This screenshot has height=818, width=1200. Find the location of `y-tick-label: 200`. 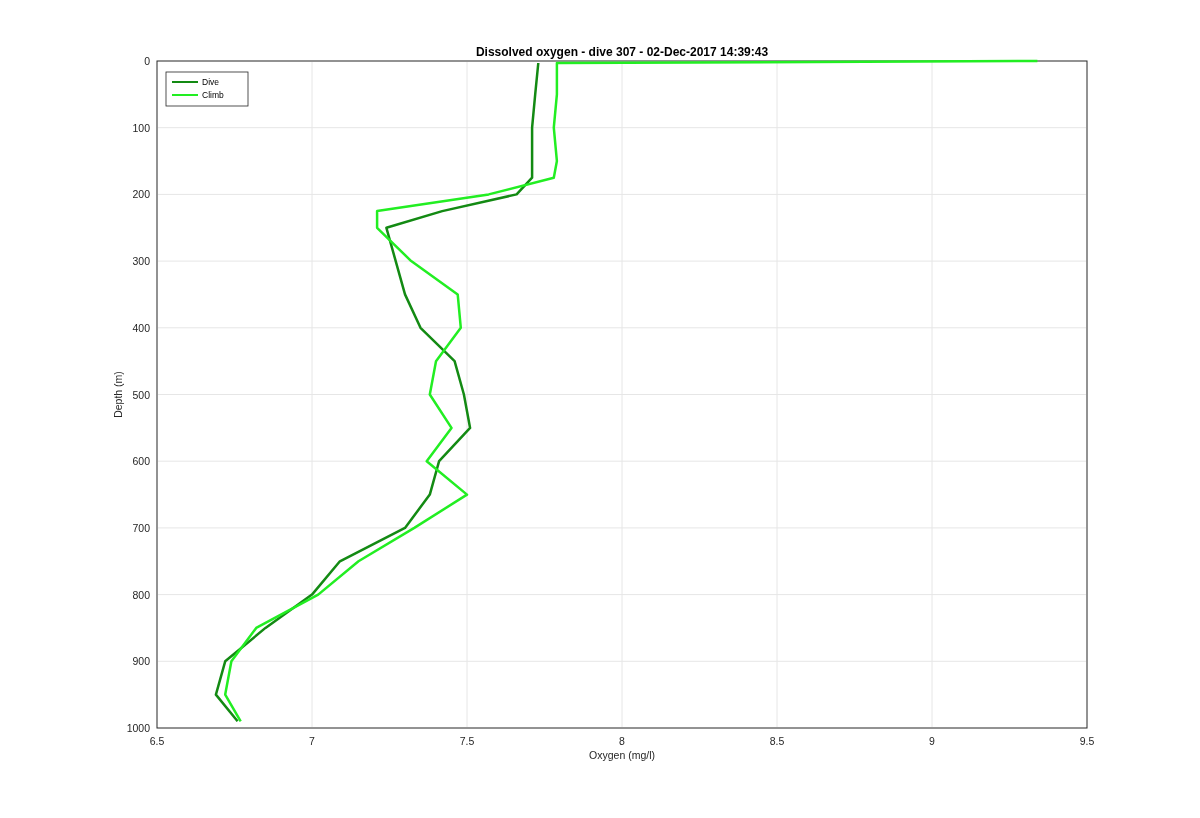

y-tick-label: 200 is located at coordinates (141, 194).